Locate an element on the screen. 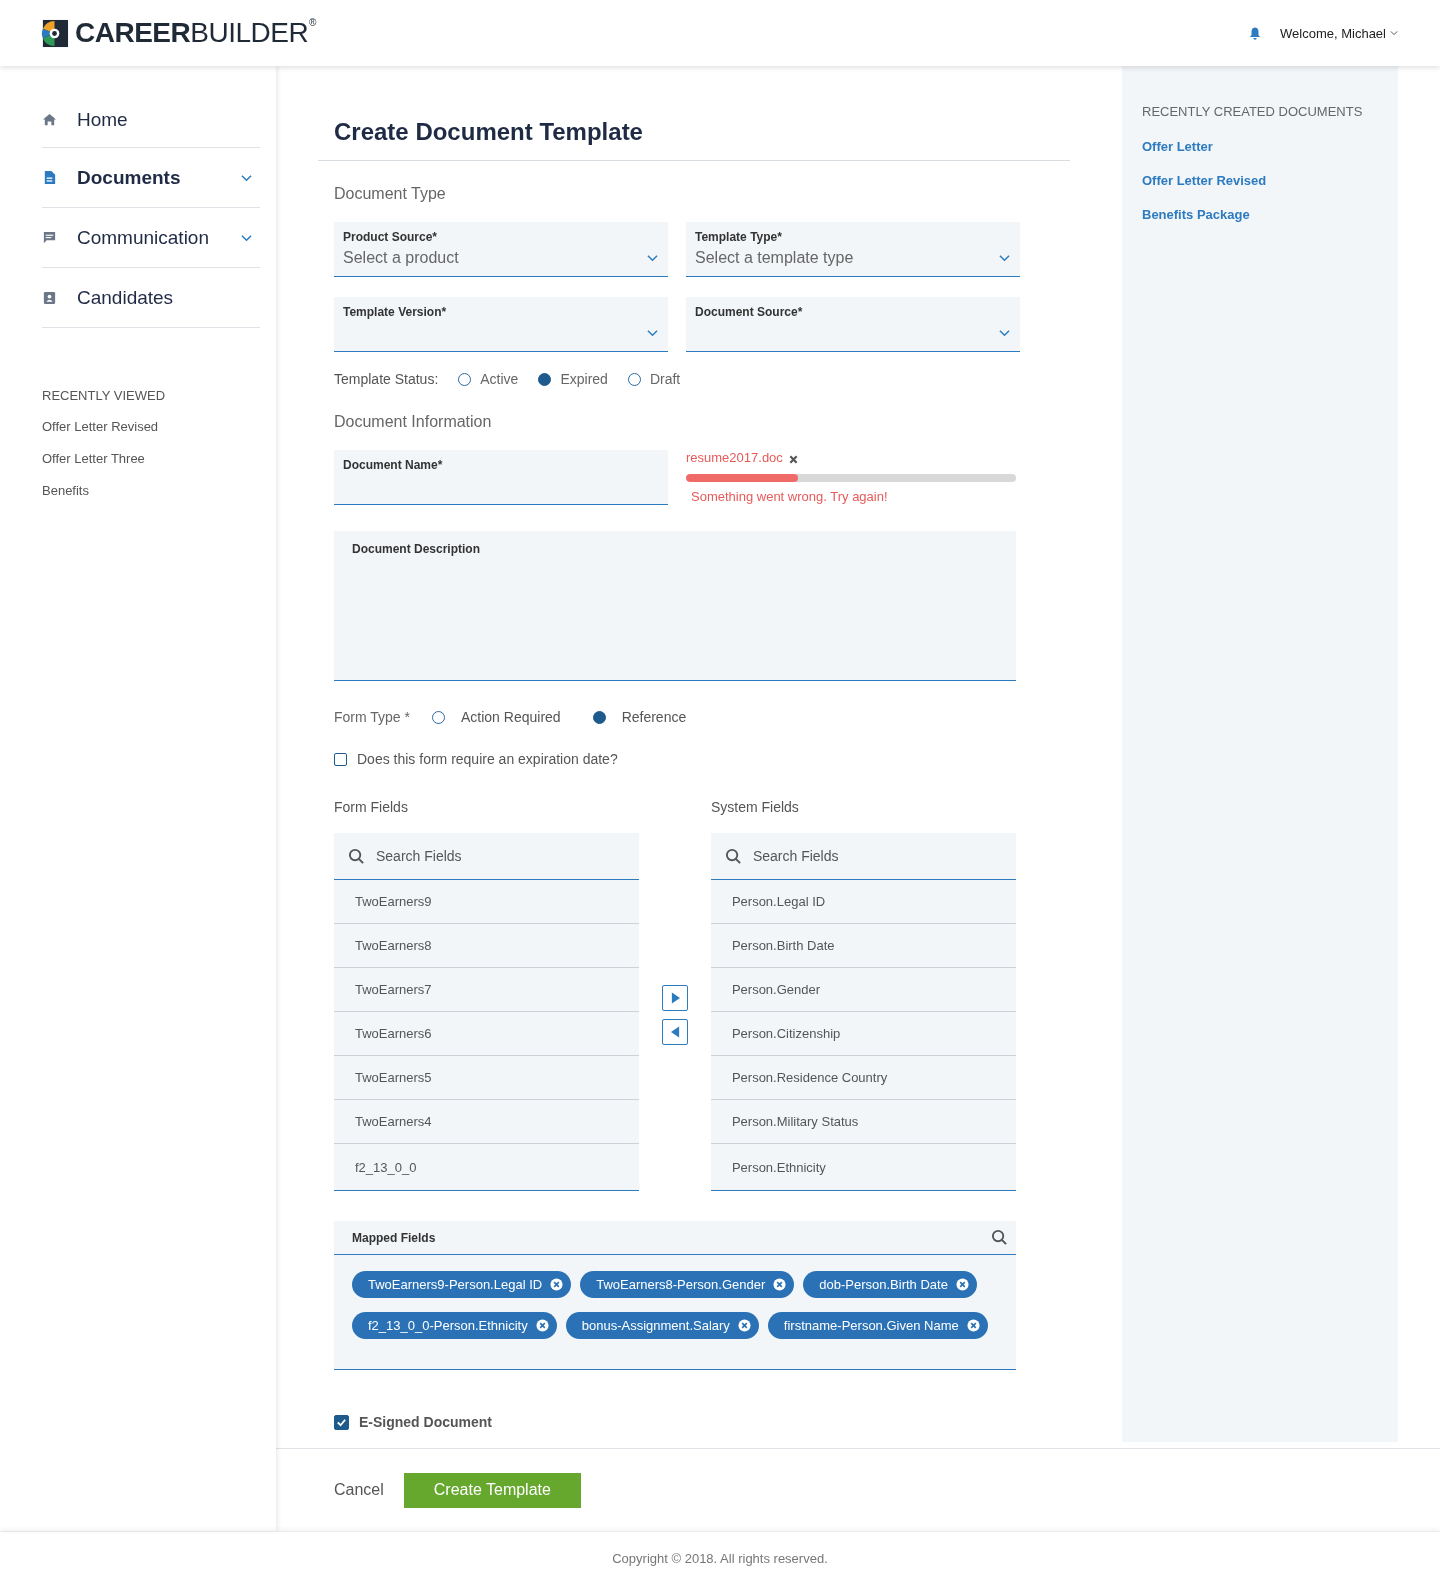 The width and height of the screenshot is (1440, 1584). tag: TwoEarners9-Person.Legal ID is located at coordinates (462, 1284).